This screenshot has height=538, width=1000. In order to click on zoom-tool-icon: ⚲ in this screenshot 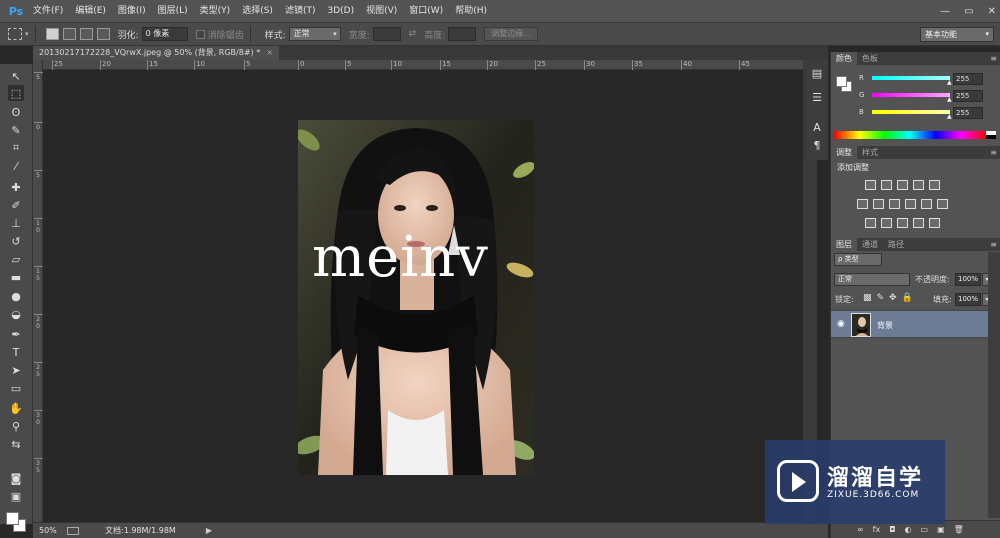, I will do `click(16, 426)`.